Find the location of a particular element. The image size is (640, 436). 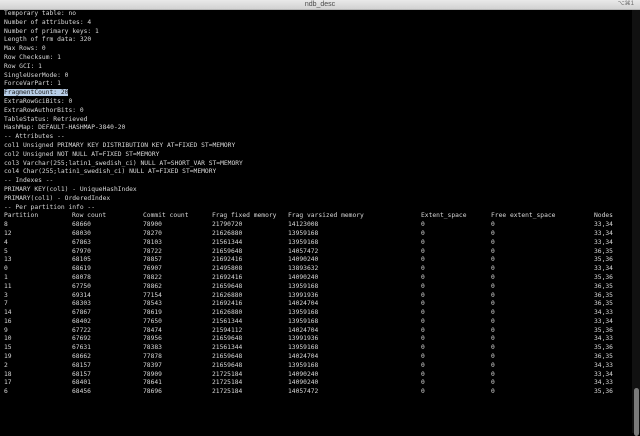

table-cell: 21692416 is located at coordinates (227, 260).